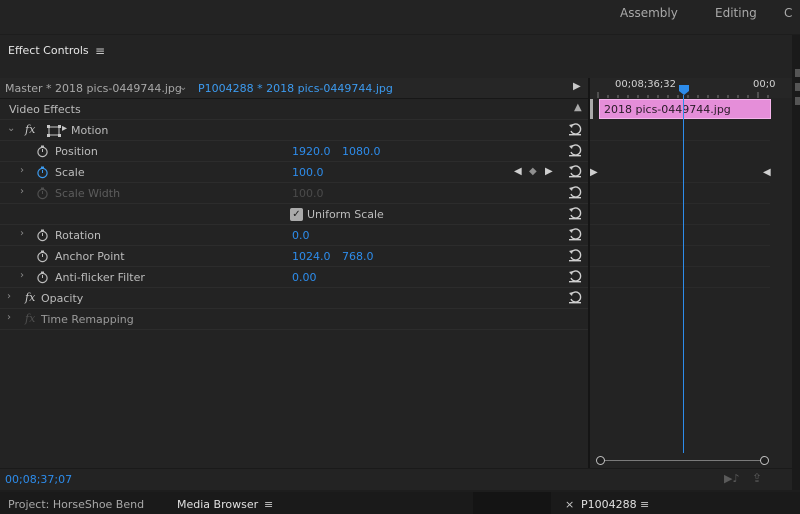 This screenshot has width=800, height=514. I want to click on scrollbar-left-handle, so click(600, 460).